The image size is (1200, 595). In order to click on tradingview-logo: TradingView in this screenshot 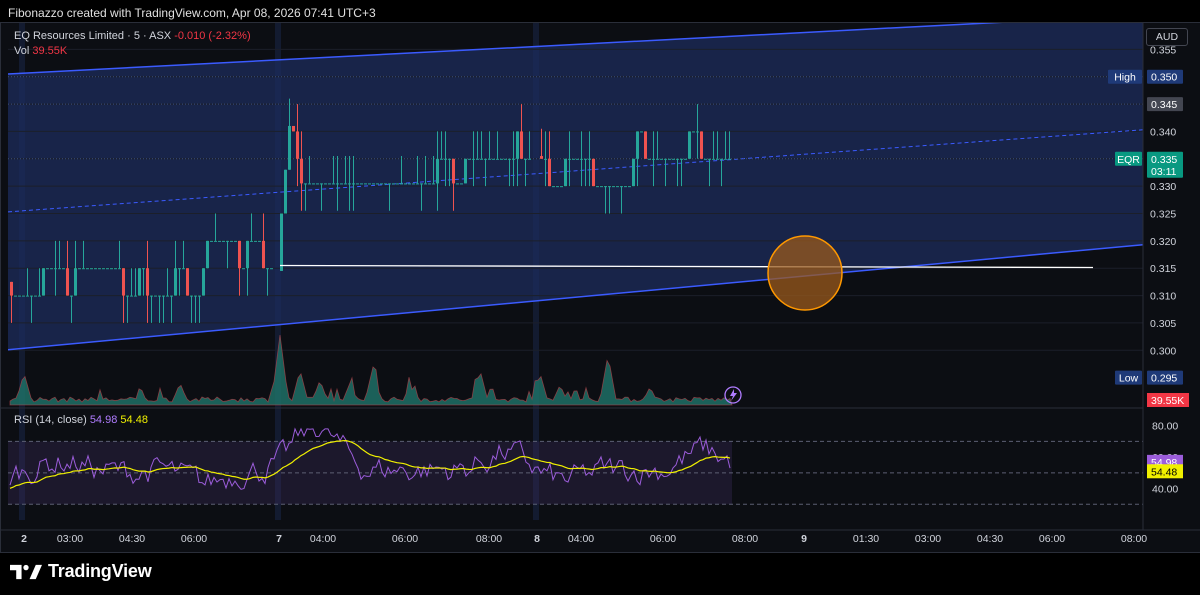, I will do `click(81, 571)`.